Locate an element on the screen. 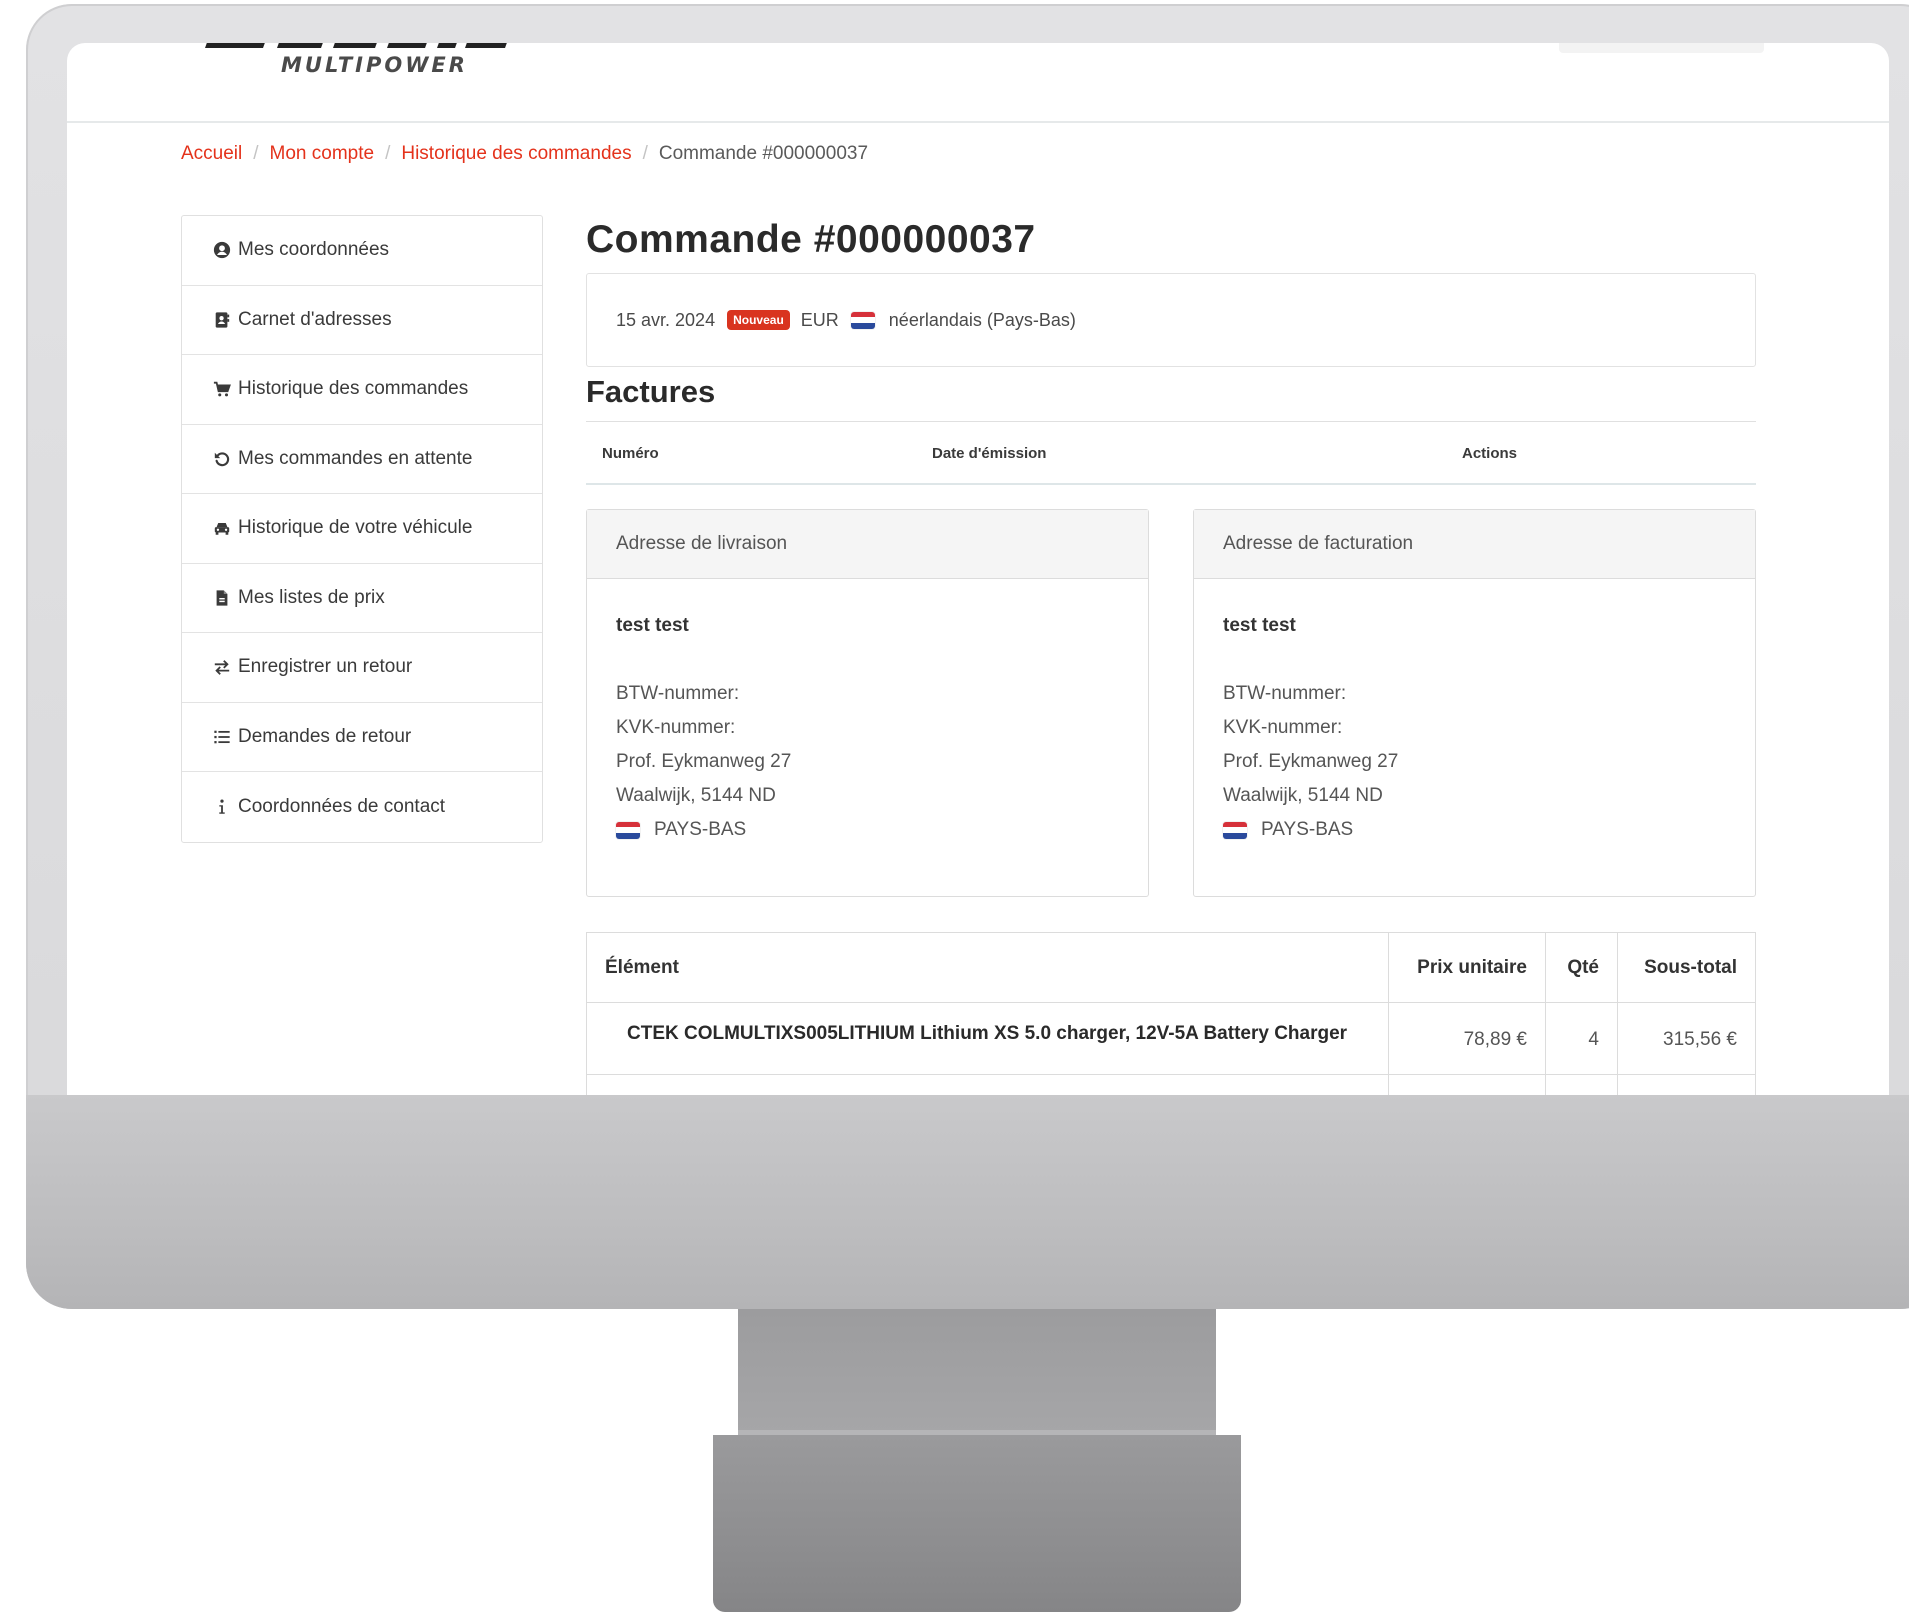 The height and width of the screenshot is (1612, 1909). status-badge: Nouveau is located at coordinates (758, 320).